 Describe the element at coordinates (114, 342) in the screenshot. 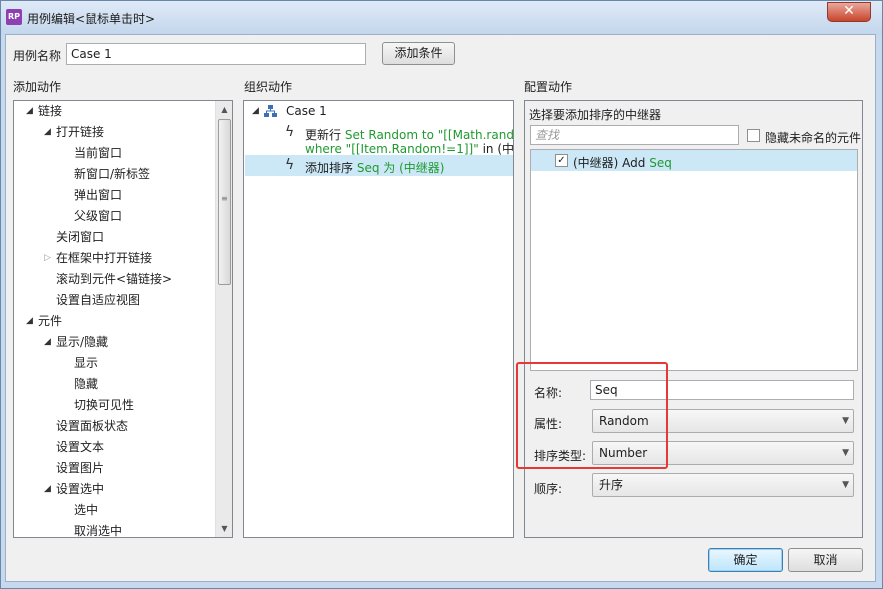

I see `tree-item: ◢ 显示/隐藏` at that location.